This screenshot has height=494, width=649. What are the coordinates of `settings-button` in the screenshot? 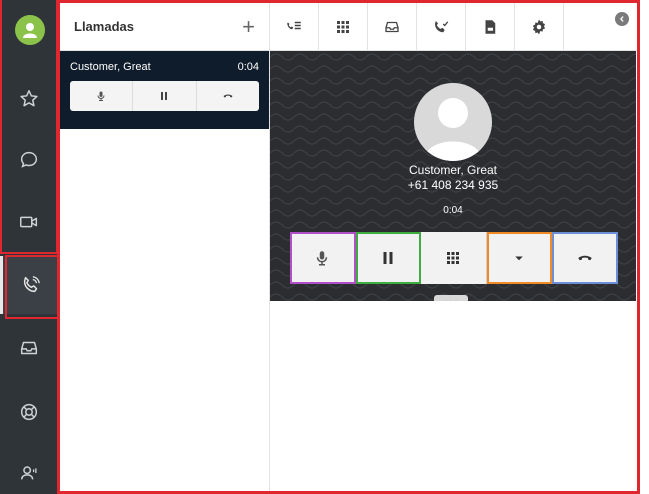 It's located at (539, 27).